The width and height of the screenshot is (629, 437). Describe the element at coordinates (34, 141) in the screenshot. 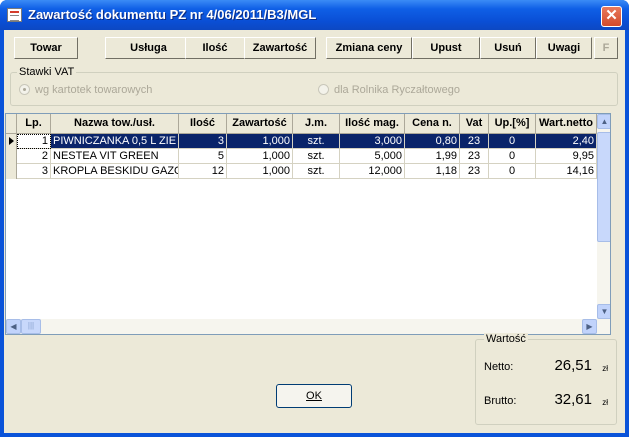

I see `cell-lp: 1` at that location.